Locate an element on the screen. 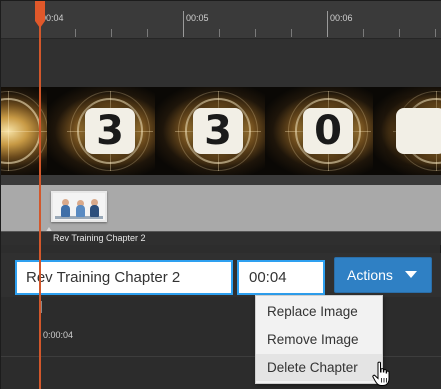 This screenshot has height=389, width=441. countdown-digit: 0 is located at coordinates (328, 131).